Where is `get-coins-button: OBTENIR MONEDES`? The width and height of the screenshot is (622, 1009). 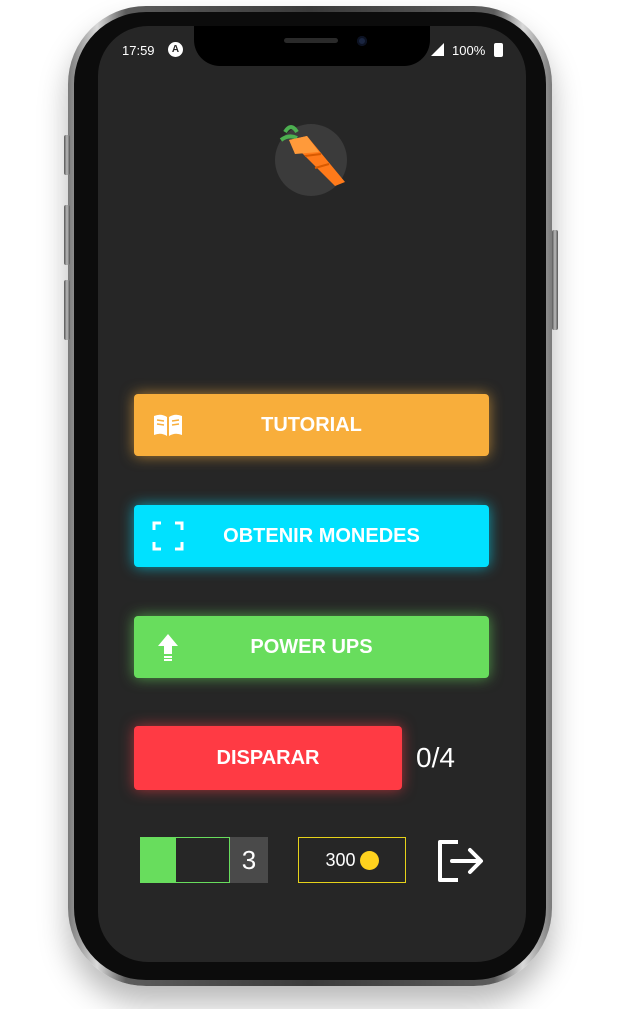 get-coins-button: OBTENIR MONEDES is located at coordinates (311, 536).